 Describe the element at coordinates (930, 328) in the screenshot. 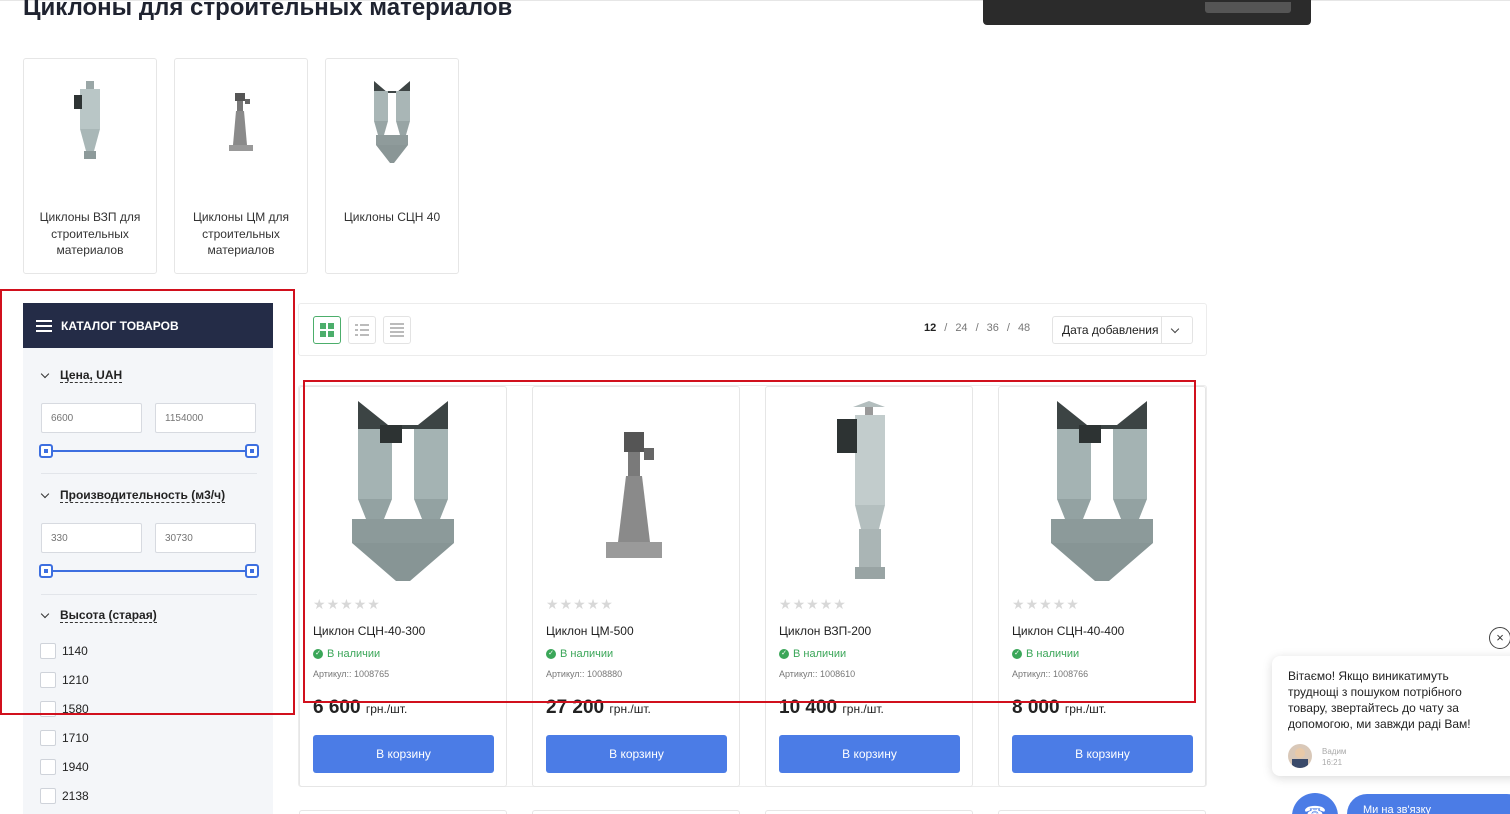

I see `per-page-12: 12` at that location.